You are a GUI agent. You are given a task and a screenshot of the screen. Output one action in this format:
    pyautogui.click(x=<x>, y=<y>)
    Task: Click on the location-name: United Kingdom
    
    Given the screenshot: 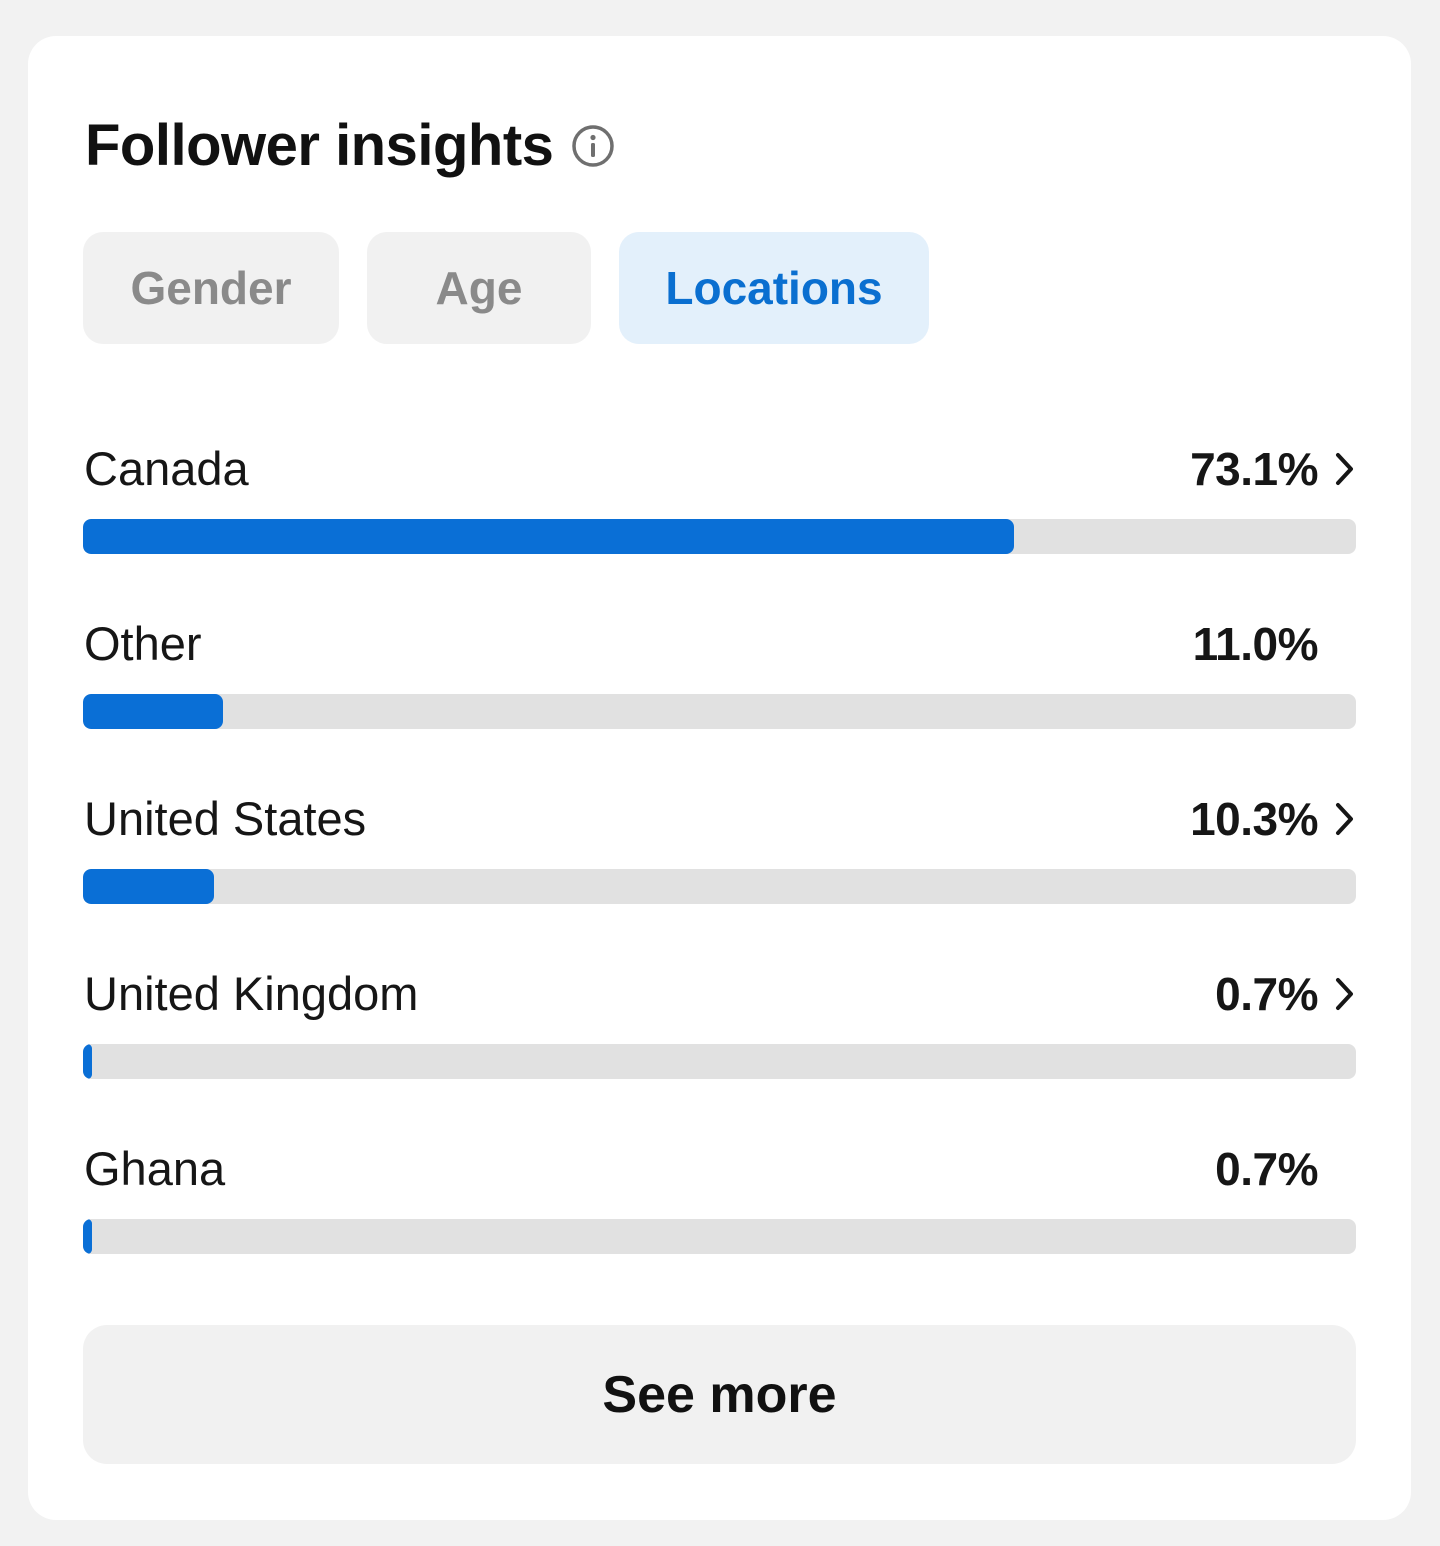 What is the action you would take?
    pyautogui.click(x=251, y=993)
    